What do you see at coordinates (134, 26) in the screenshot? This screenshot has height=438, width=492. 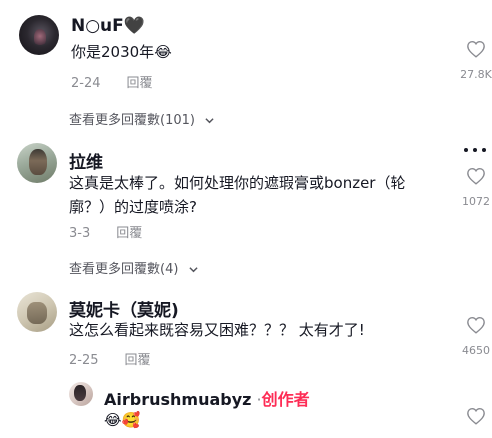 I see `black-heart-icon: 🖤` at bounding box center [134, 26].